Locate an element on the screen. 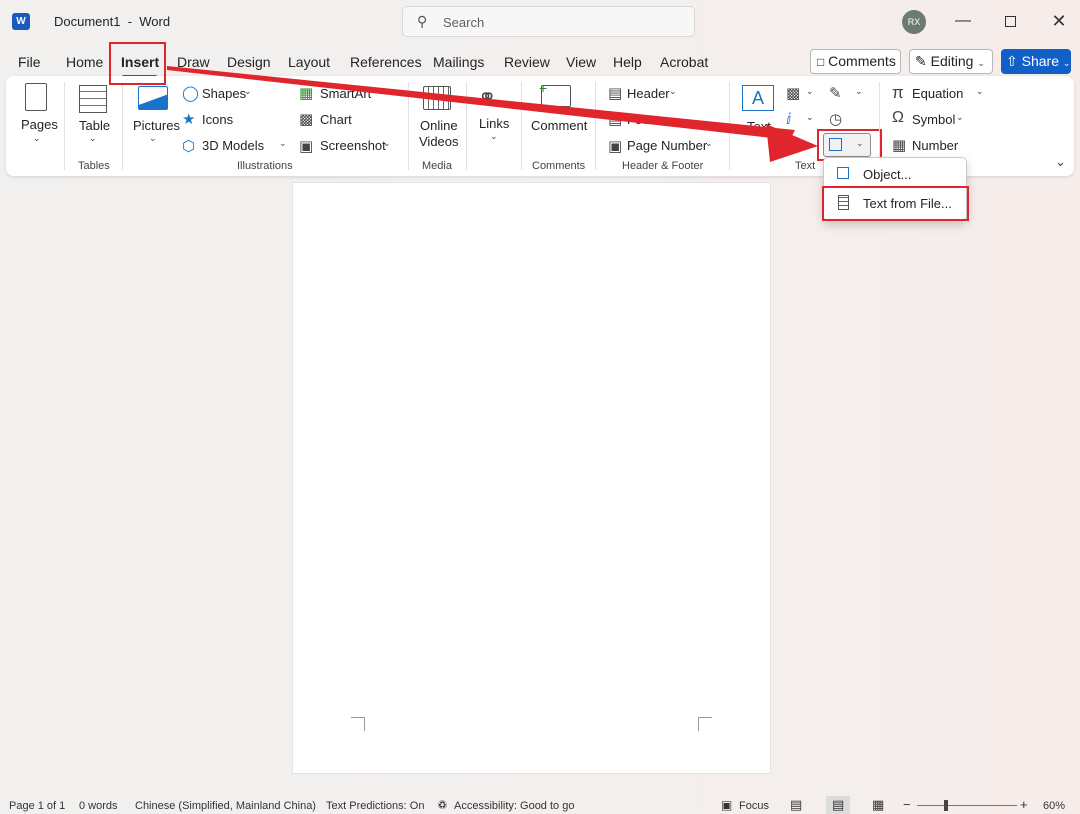 The width and height of the screenshot is (1080, 814). print-layout-icon: ▤ is located at coordinates (838, 805).